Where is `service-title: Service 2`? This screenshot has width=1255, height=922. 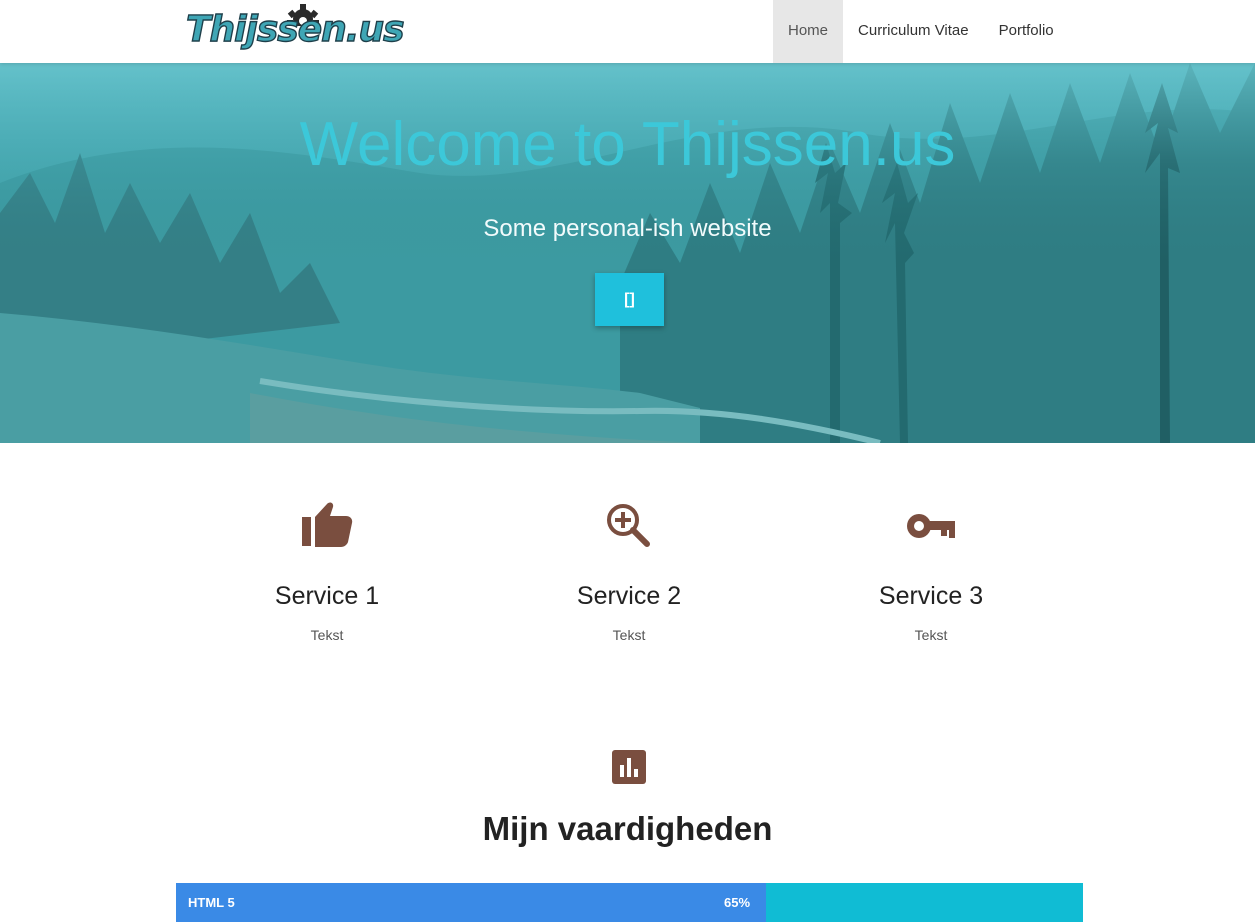 service-title: Service 2 is located at coordinates (629, 596).